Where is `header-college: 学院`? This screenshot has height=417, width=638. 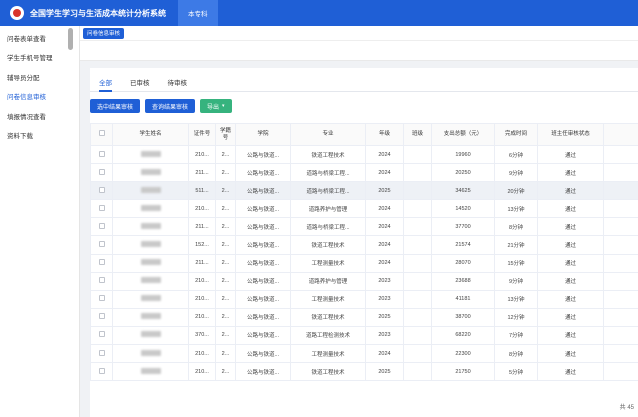 header-college: 学院 is located at coordinates (263, 134).